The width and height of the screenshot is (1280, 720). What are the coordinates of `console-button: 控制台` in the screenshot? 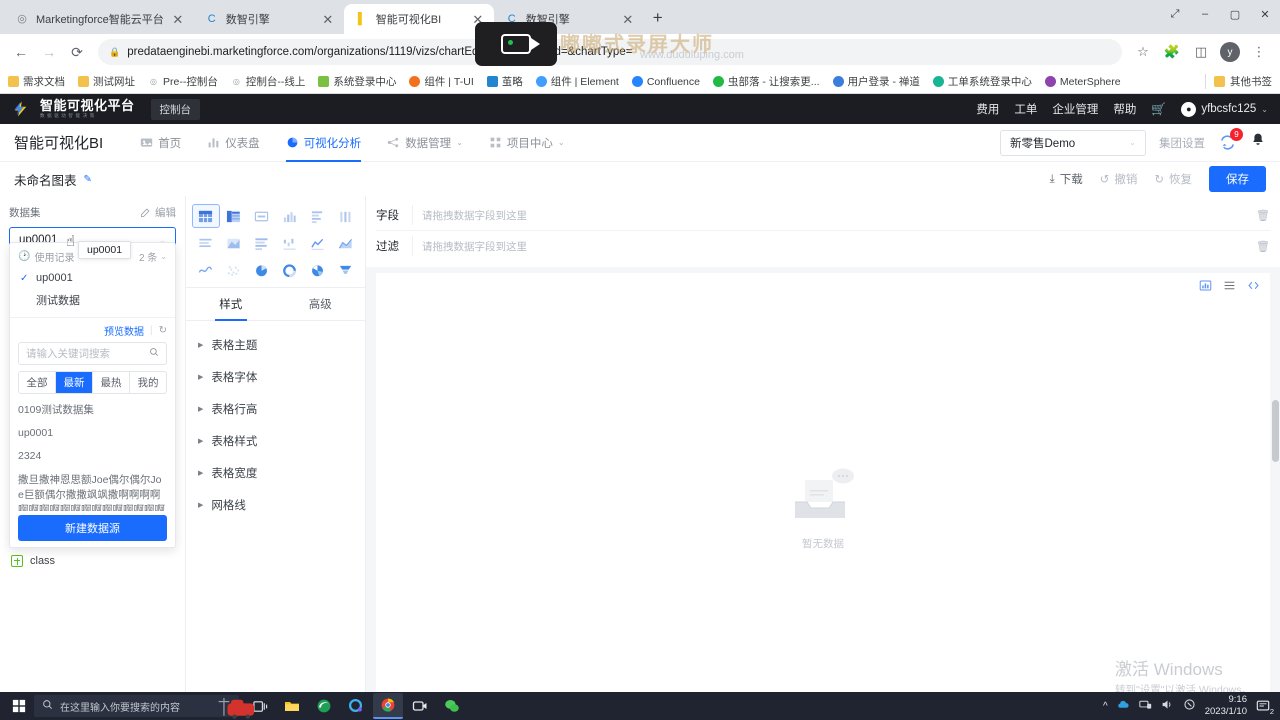 It's located at (175, 109).